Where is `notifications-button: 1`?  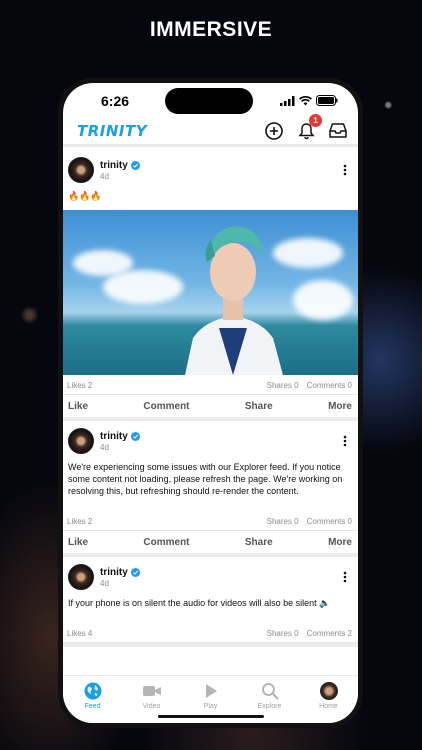
notifications-button: 1 is located at coordinates (309, 127).